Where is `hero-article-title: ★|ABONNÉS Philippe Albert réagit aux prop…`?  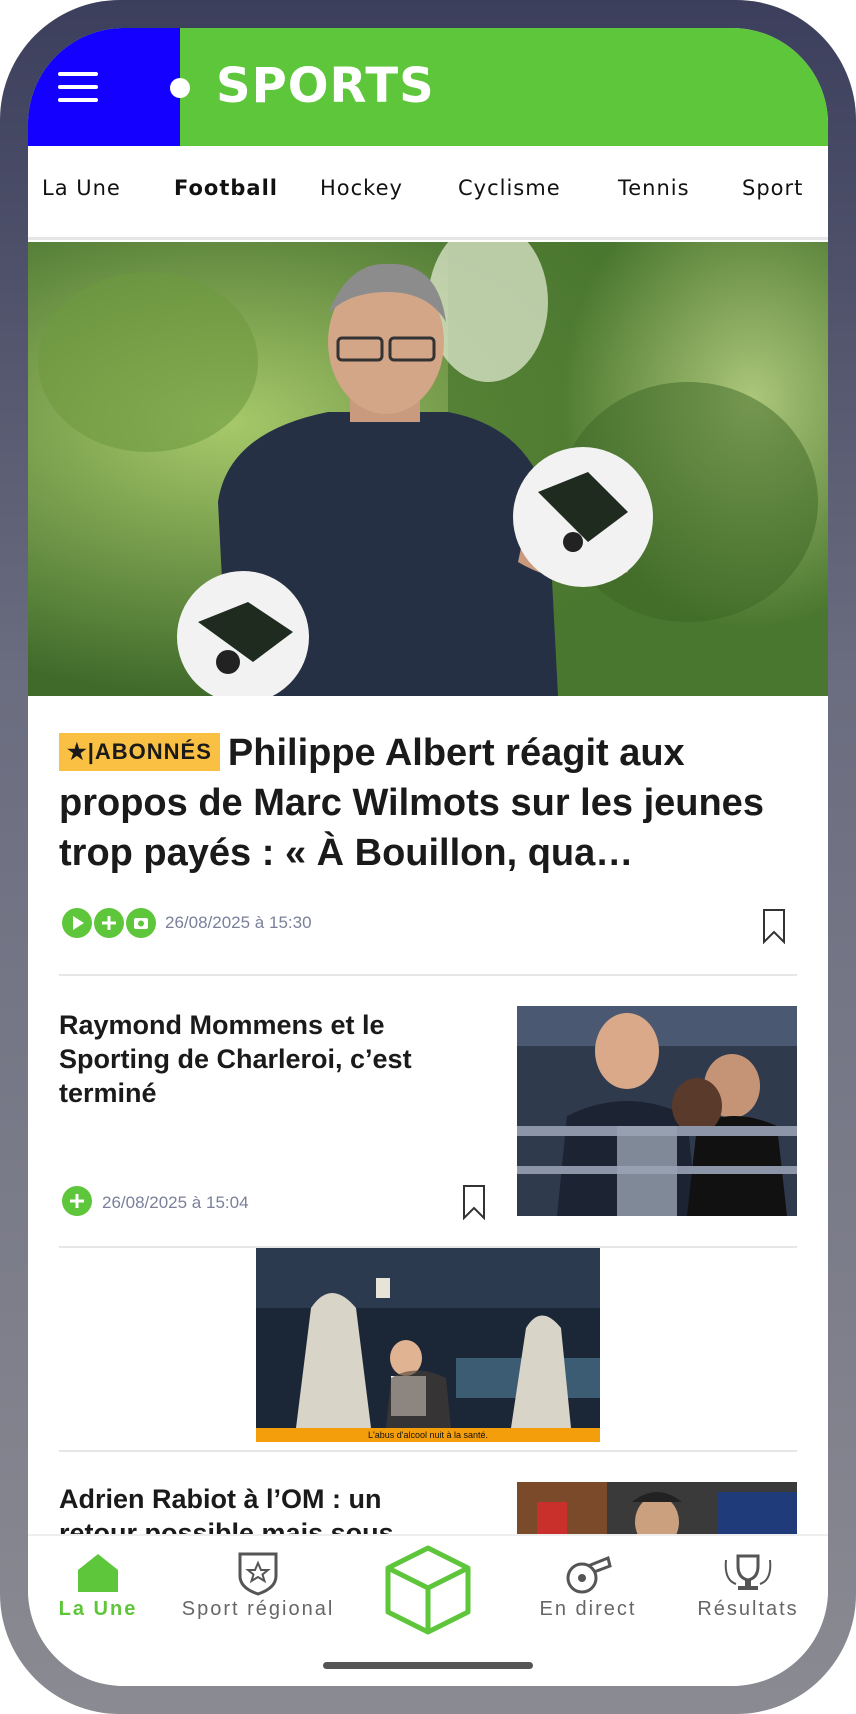
hero-article-title: ★|ABONNÉS Philippe Albert réagit aux prop… is located at coordinates (429, 803).